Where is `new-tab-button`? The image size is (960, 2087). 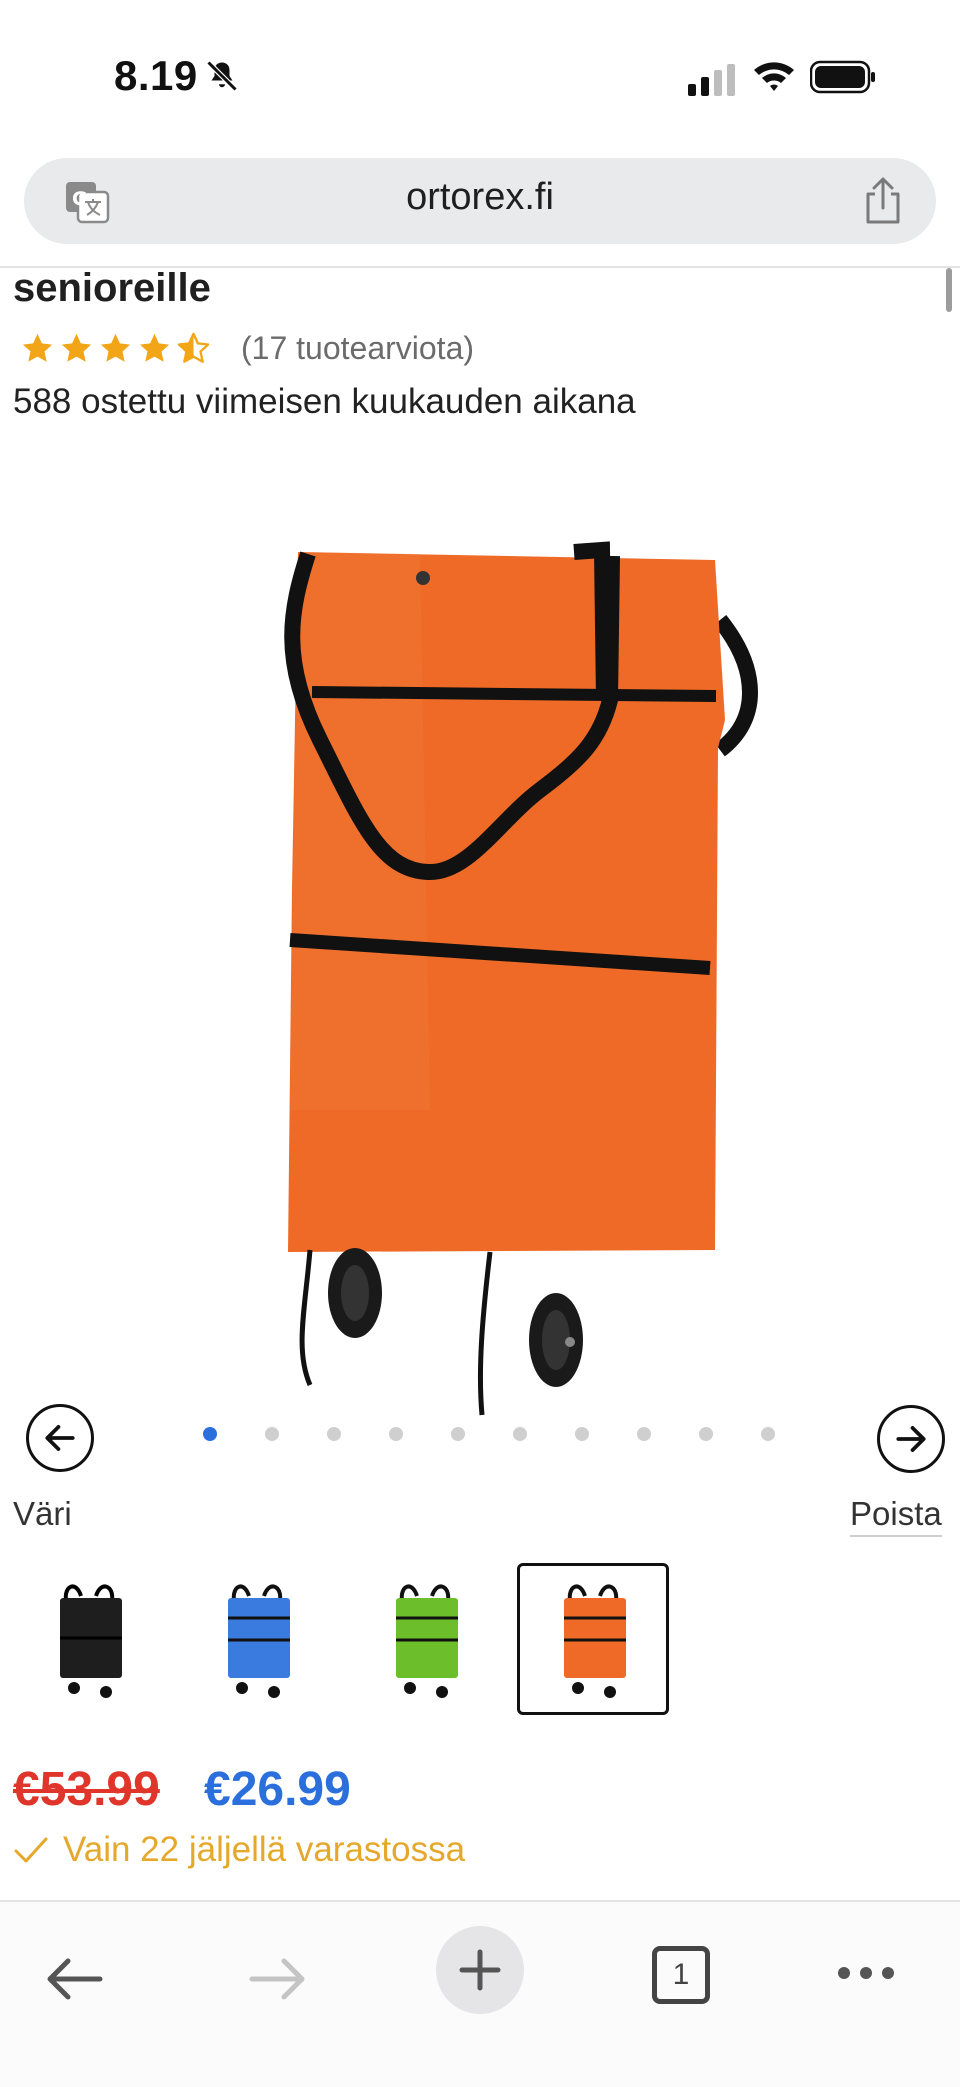 new-tab-button is located at coordinates (480, 1970).